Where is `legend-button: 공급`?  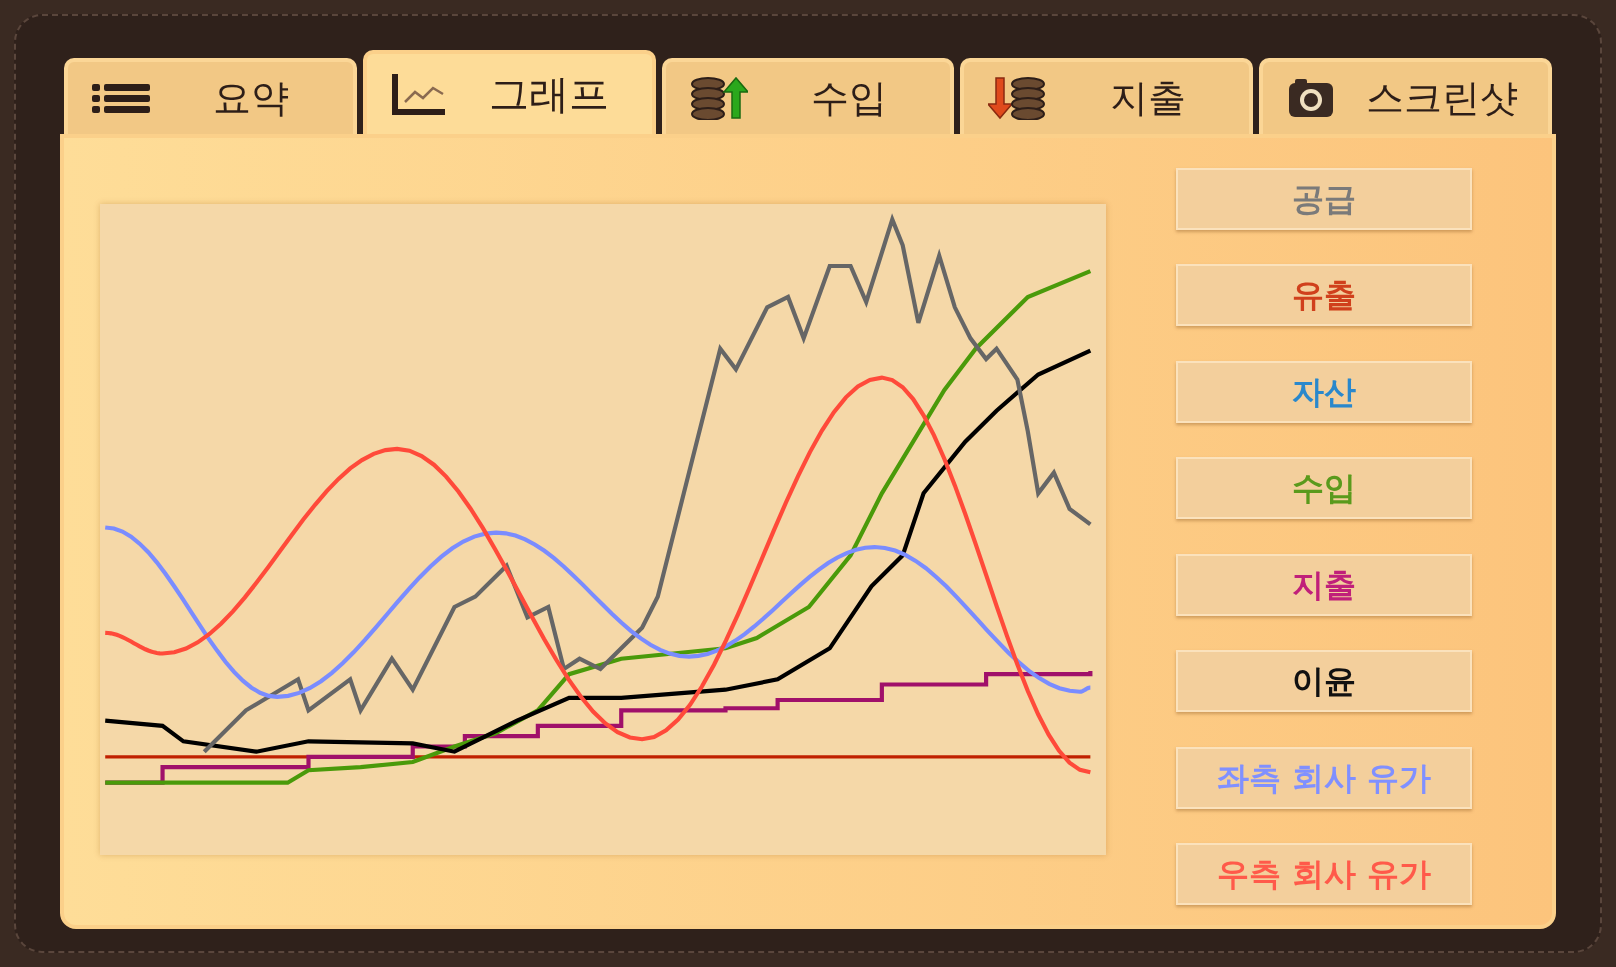
legend-button: 공급 is located at coordinates (1324, 199).